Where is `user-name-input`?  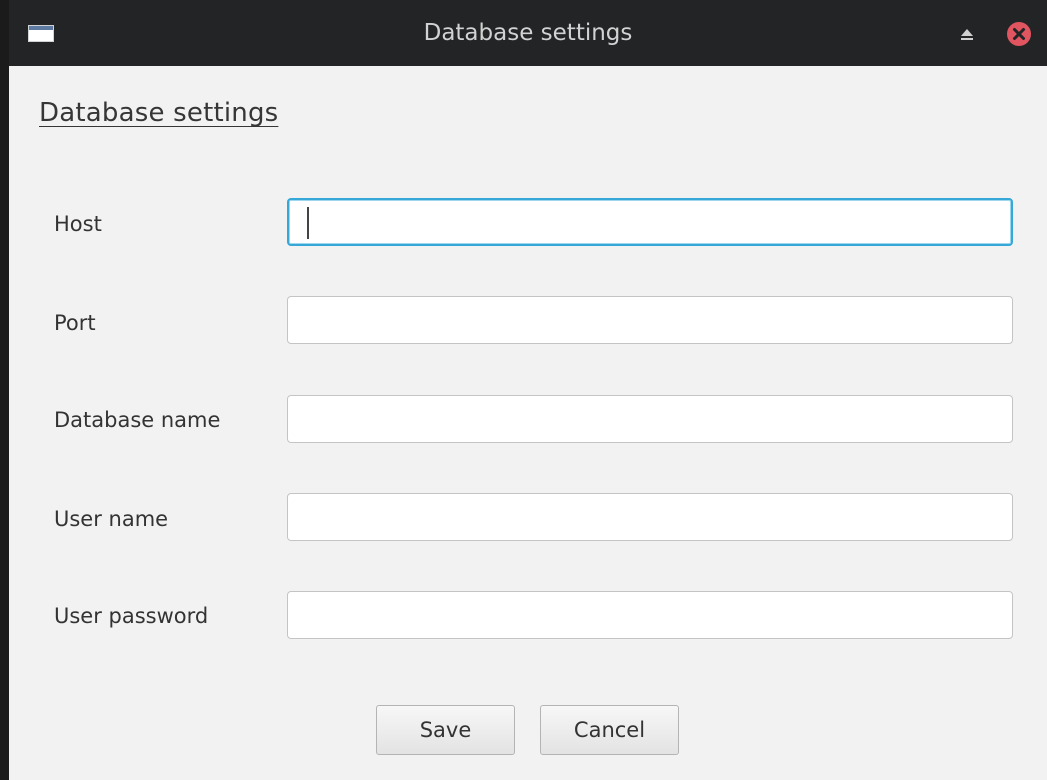
user-name-input is located at coordinates (650, 517).